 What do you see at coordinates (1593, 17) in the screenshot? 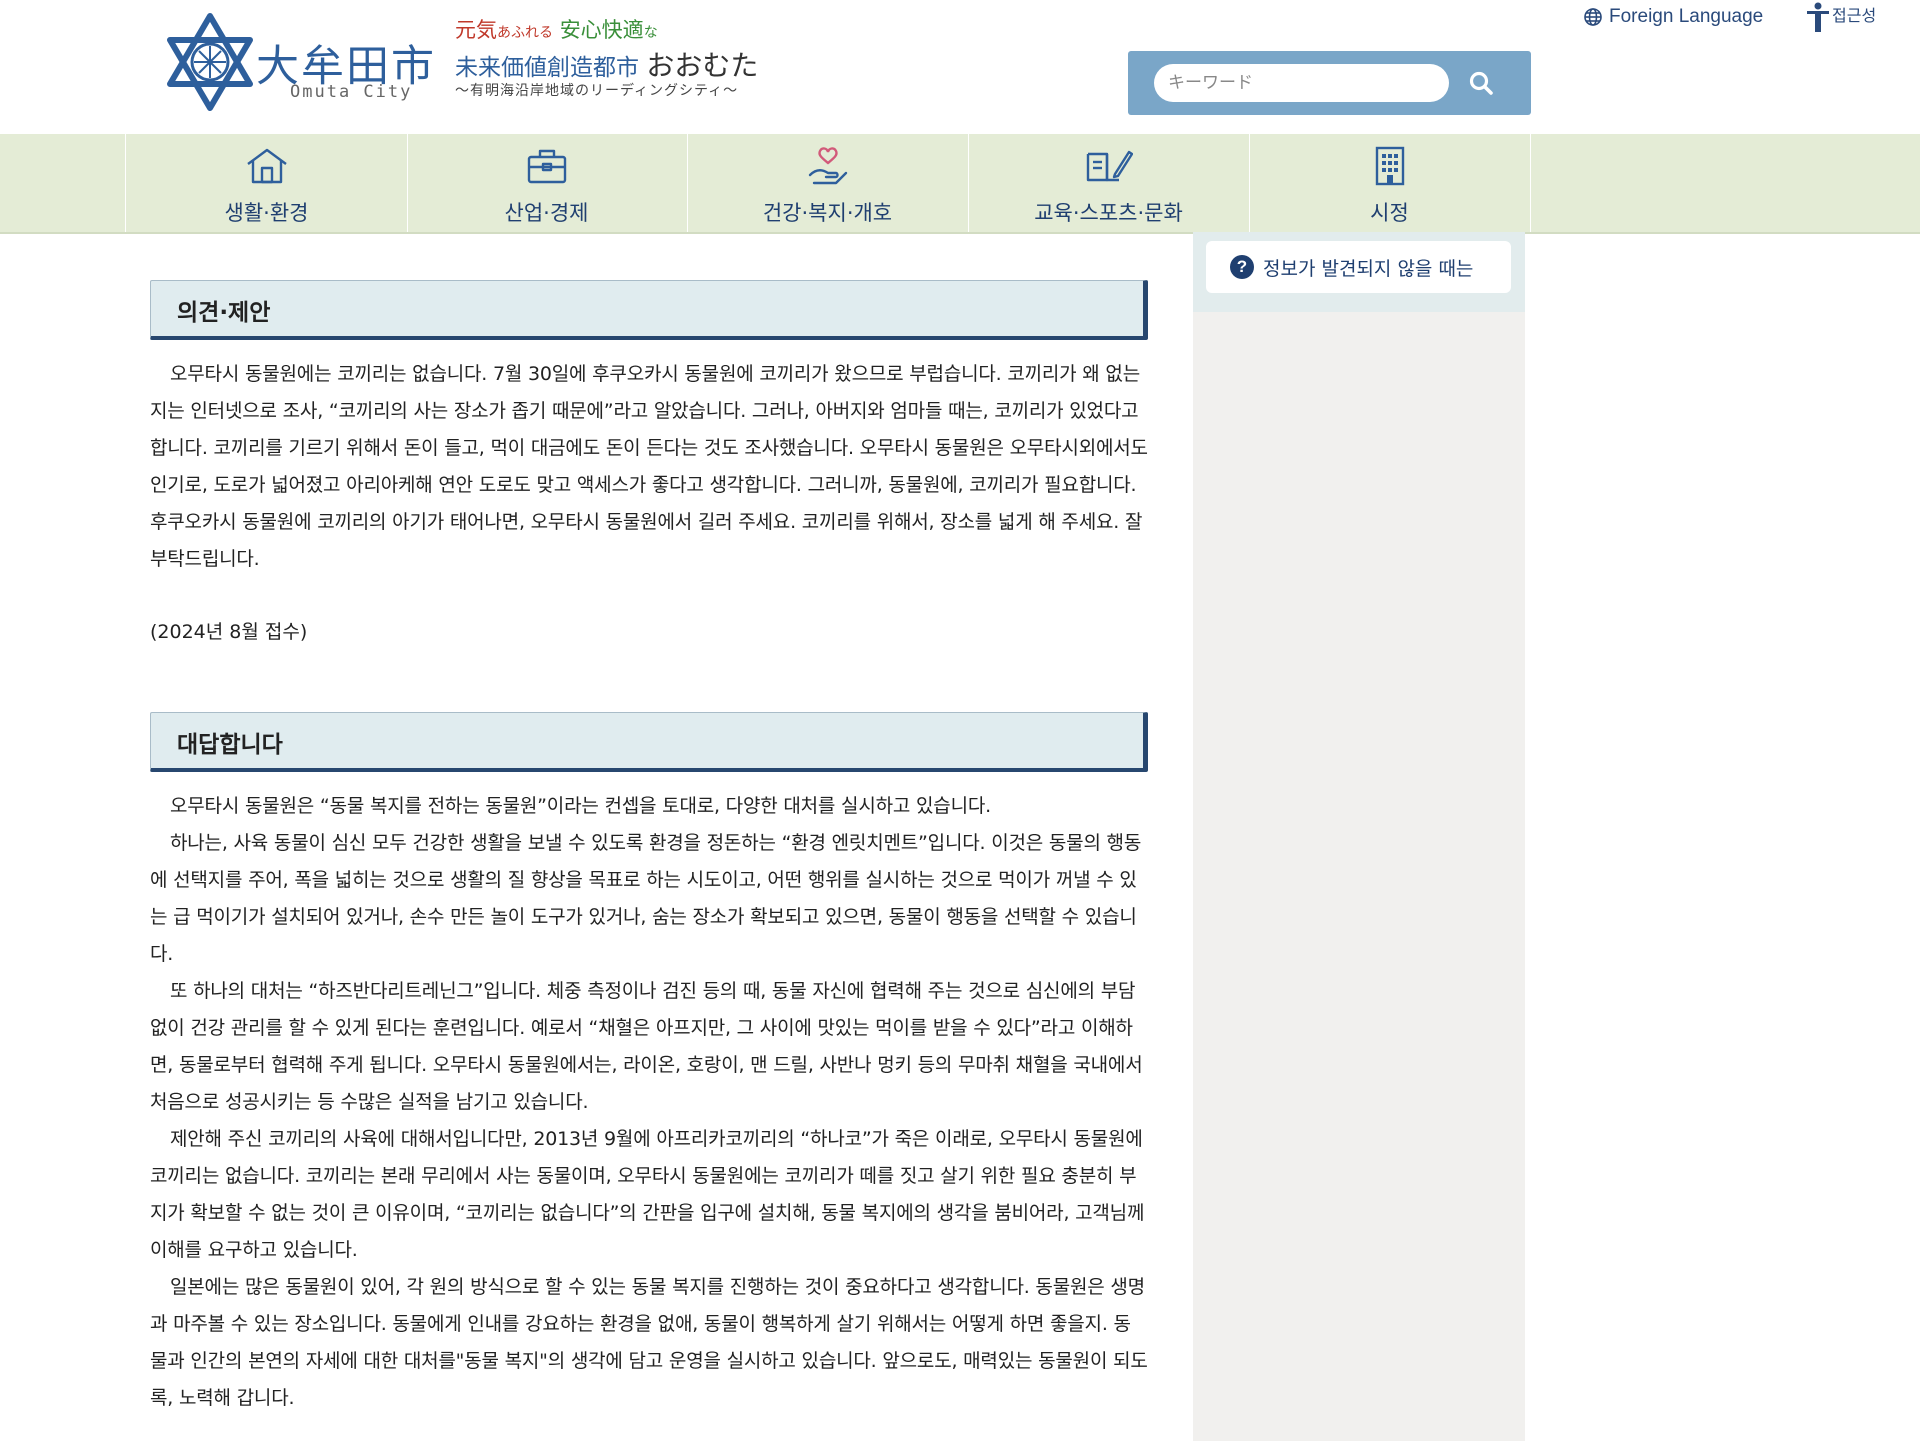
I see `globe-icon` at bounding box center [1593, 17].